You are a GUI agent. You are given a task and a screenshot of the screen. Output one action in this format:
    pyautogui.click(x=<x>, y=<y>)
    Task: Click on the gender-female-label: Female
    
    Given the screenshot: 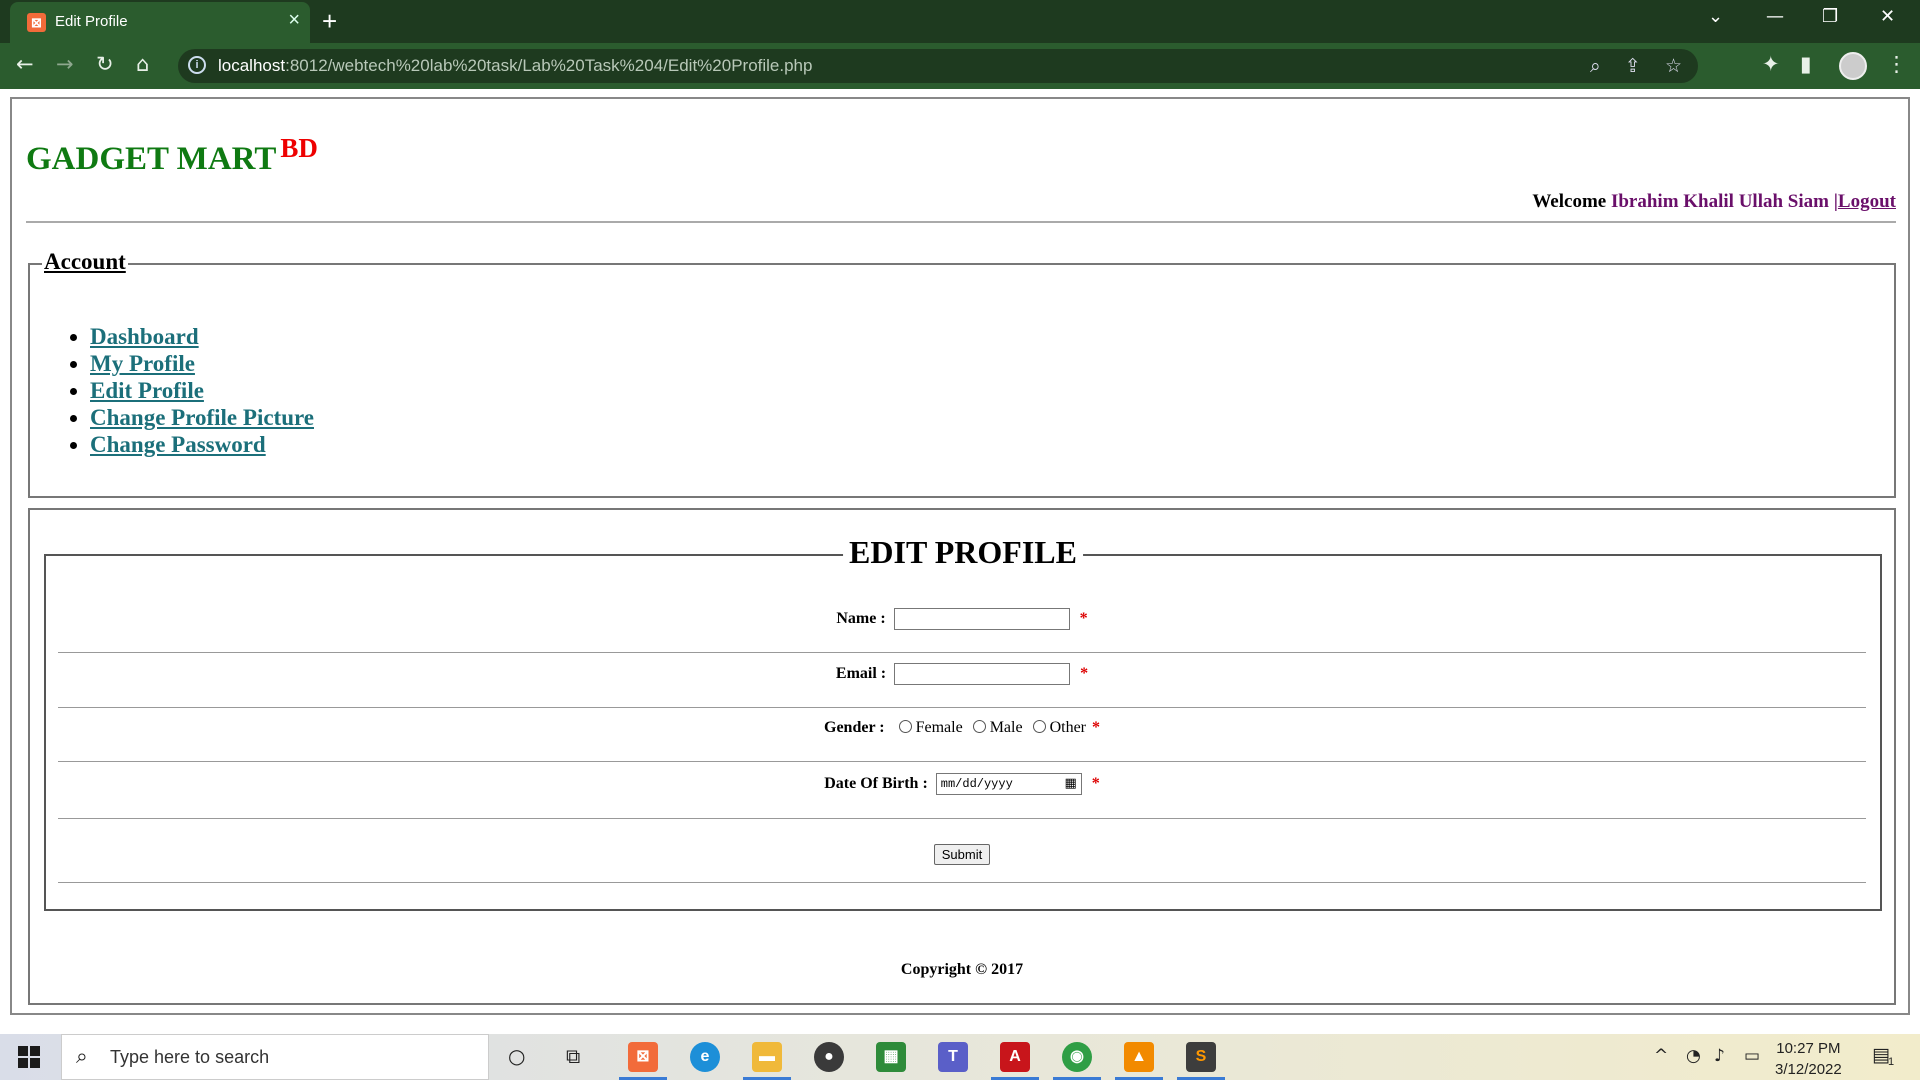 What is the action you would take?
    pyautogui.click(x=939, y=727)
    